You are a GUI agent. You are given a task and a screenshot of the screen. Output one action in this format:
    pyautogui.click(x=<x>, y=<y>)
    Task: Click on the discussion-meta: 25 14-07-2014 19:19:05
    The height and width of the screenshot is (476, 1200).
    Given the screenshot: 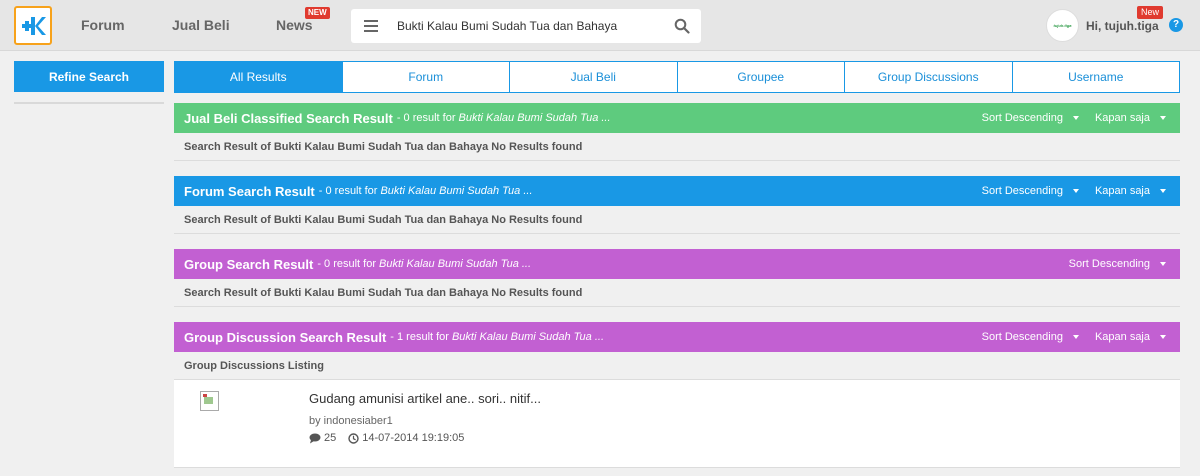 What is the action you would take?
    pyautogui.click(x=386, y=438)
    